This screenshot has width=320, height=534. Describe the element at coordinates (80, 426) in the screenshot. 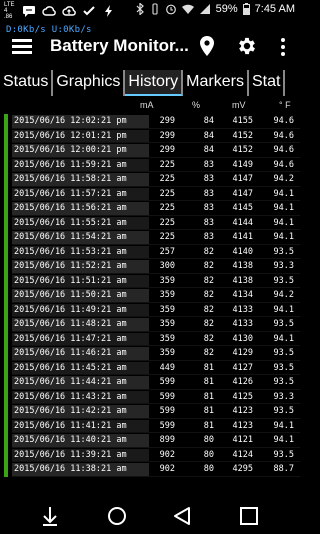

I see `row-timestamp: 2015/06/16 11:41:21 am` at that location.